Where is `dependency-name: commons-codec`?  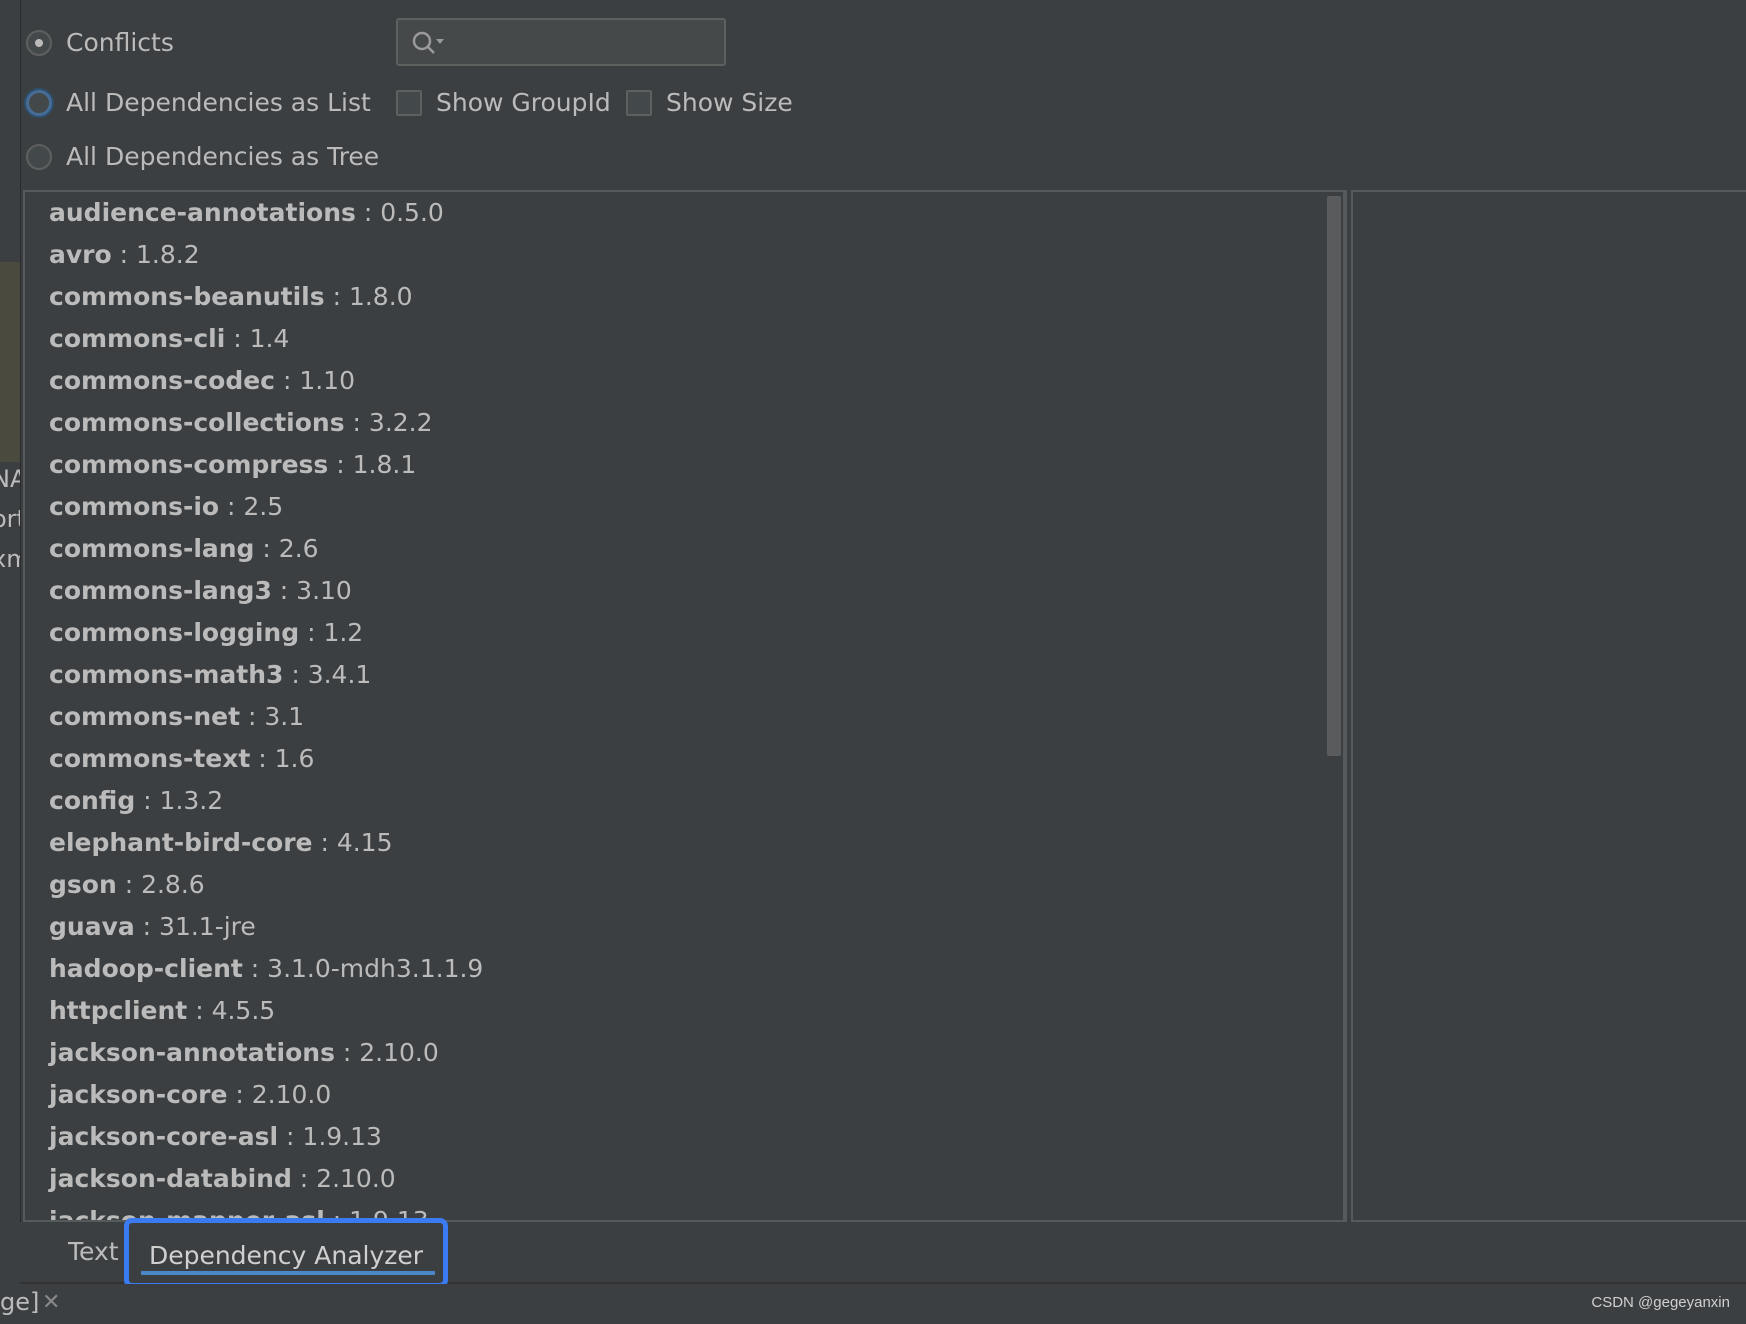 dependency-name: commons-codec is located at coordinates (162, 380).